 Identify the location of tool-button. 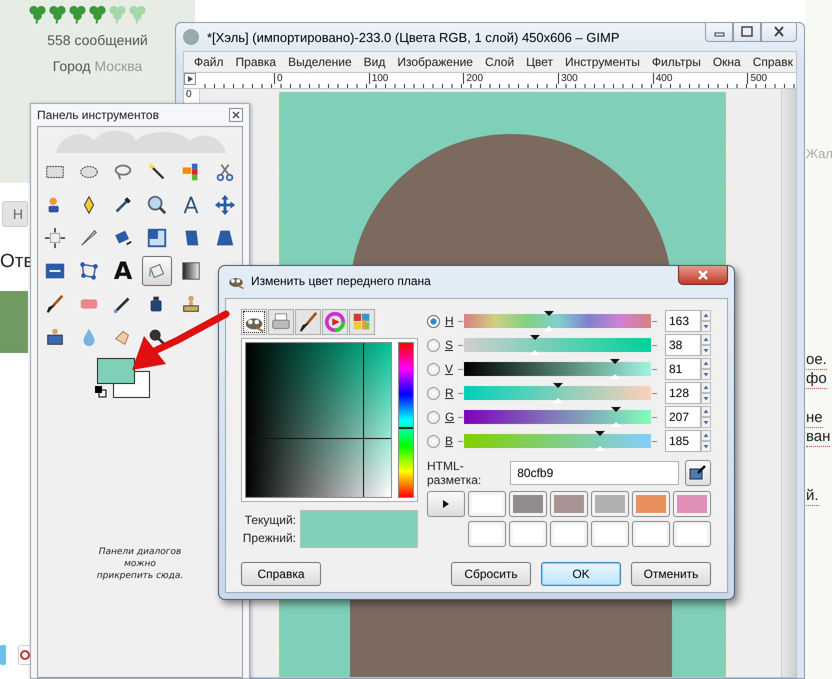
(157, 271).